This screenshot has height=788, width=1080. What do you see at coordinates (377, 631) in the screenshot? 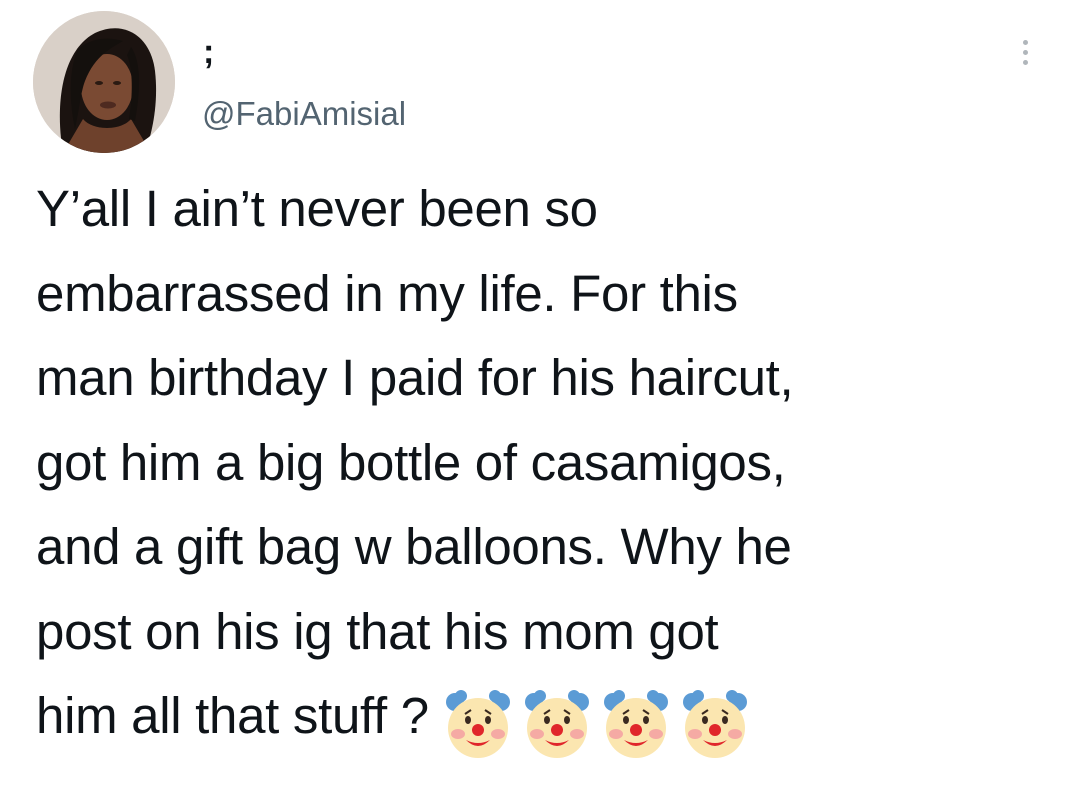
I see `tweet-text-line: post on his ig that his mom got` at bounding box center [377, 631].